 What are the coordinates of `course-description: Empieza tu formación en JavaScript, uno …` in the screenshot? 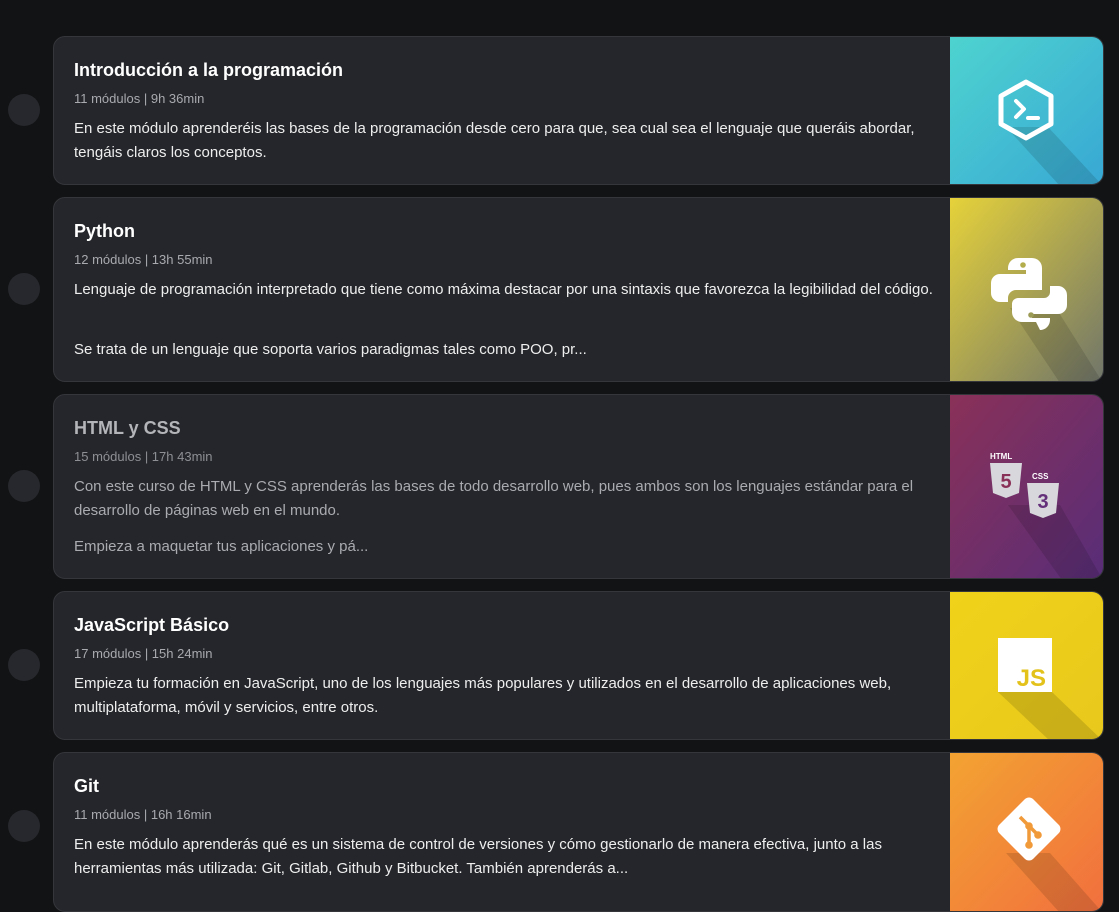 It's located at (483, 695).